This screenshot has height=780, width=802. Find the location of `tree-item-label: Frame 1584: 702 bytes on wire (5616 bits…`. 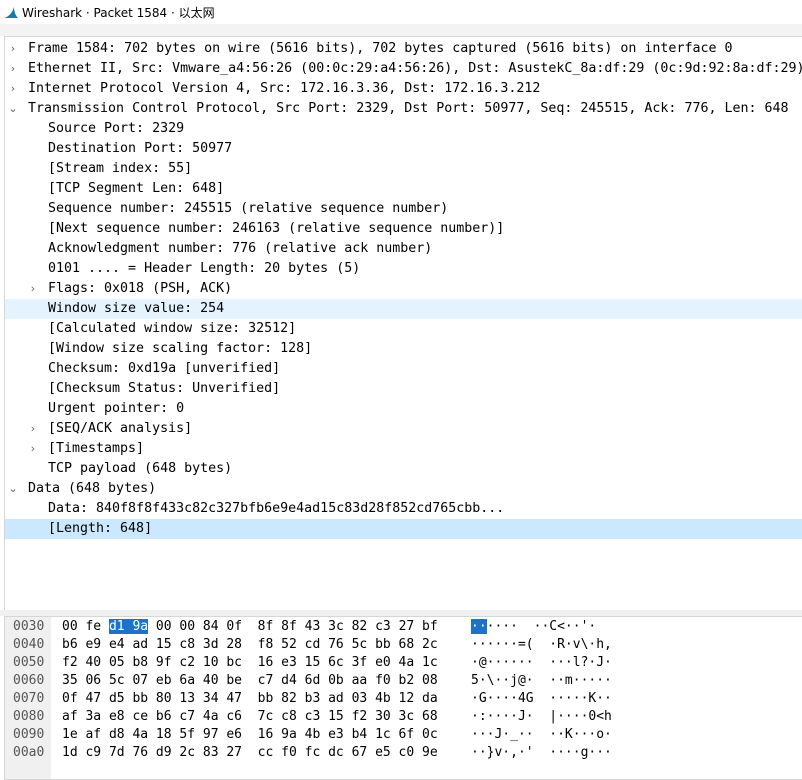

tree-item-label: Frame 1584: 702 bytes on wire (5616 bits… is located at coordinates (380, 48).